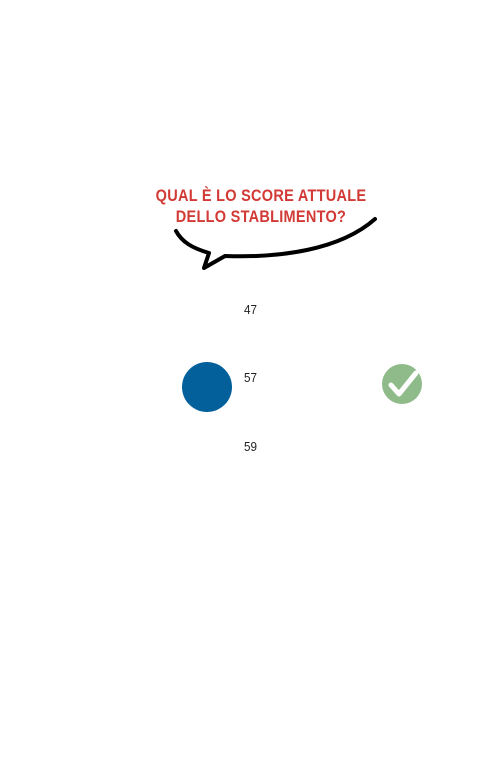 The image size is (500, 768). Describe the element at coordinates (261, 217) in the screenshot. I see `question-line-2: DELLO STABLIMENTO?` at that location.